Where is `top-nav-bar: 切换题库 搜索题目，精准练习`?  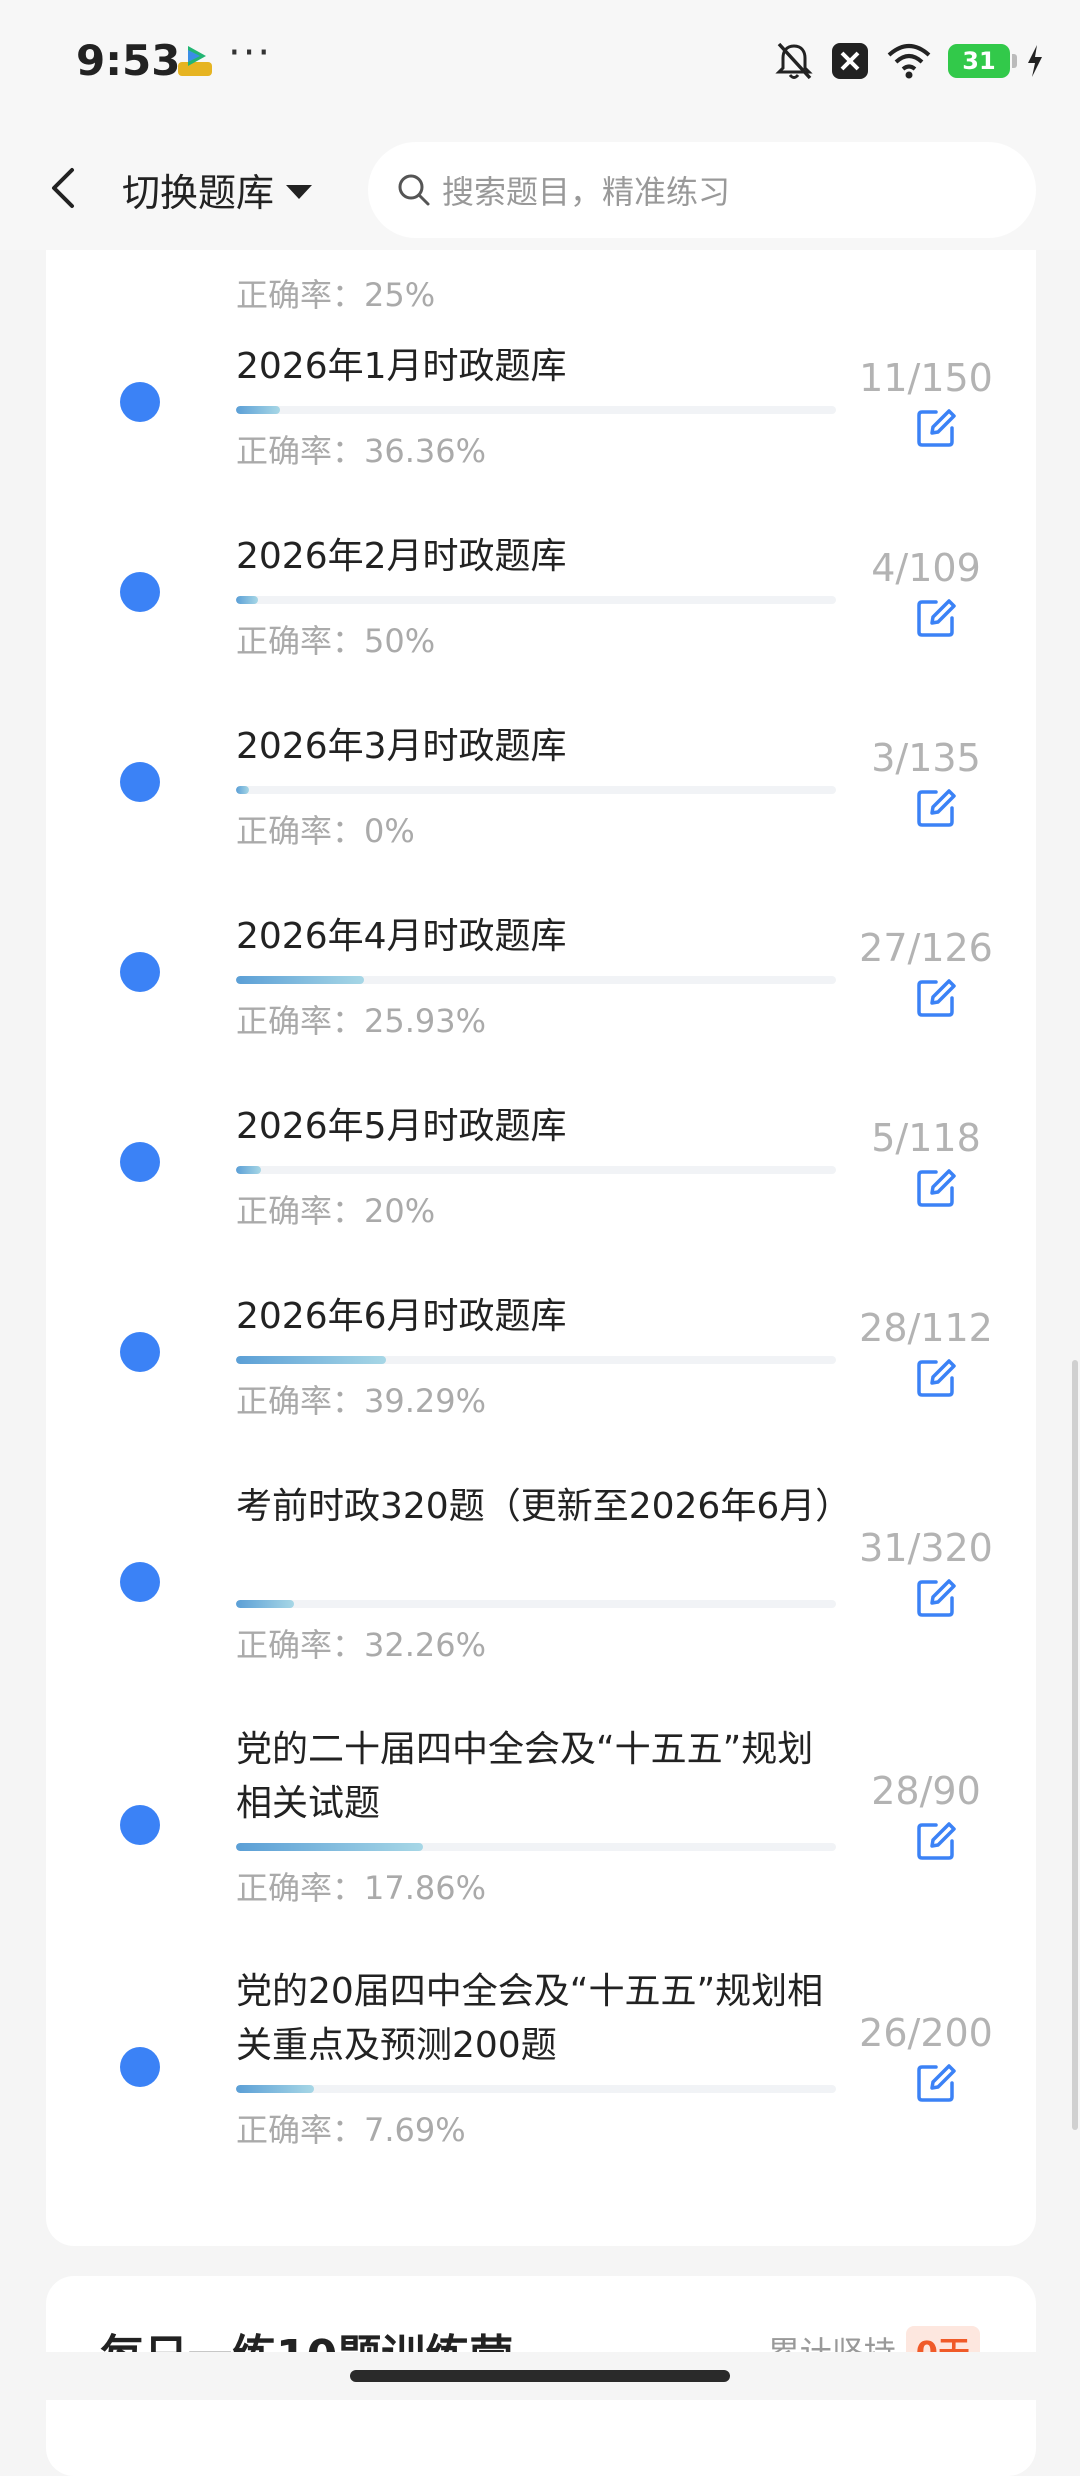
top-nav-bar: 切换题库 搜索题目，精准练习 is located at coordinates (540, 190).